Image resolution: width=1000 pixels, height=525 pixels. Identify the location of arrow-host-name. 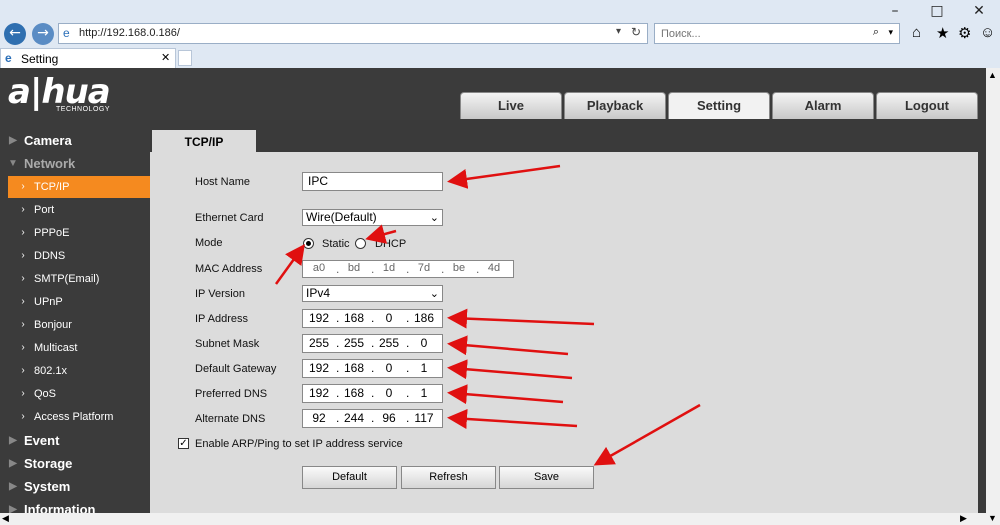
(504, 176).